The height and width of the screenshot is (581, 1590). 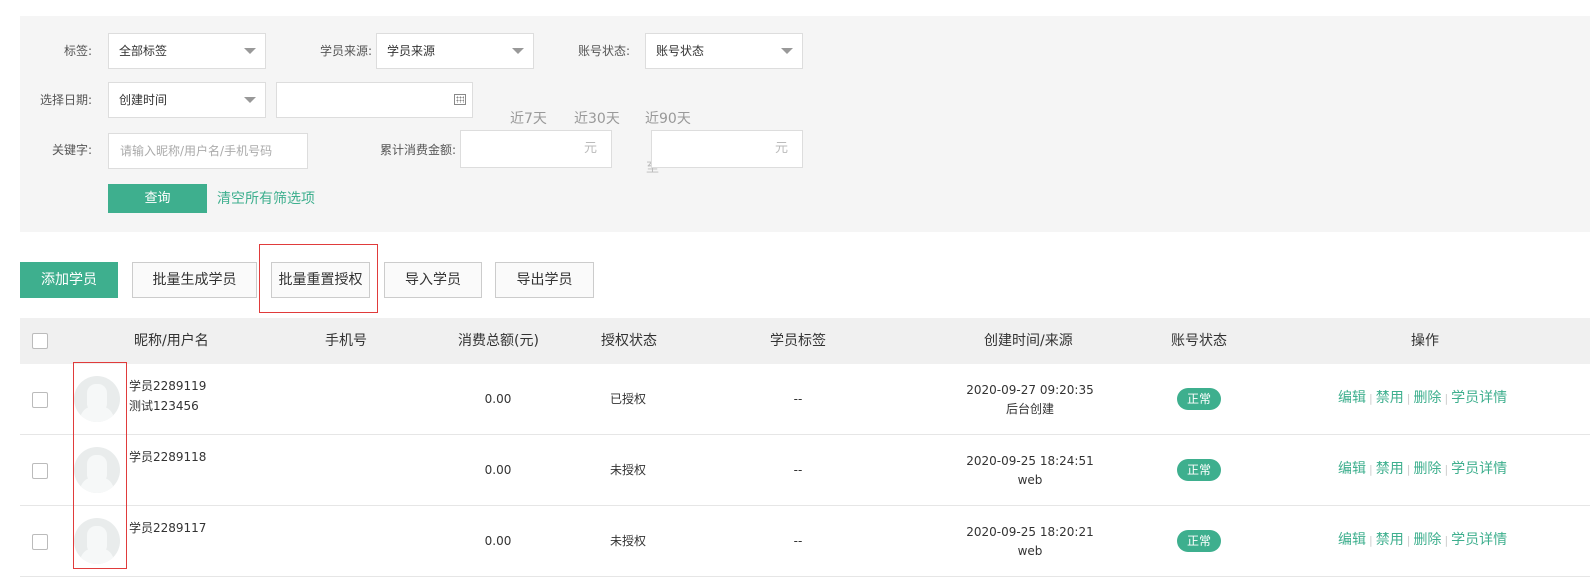 What do you see at coordinates (187, 100) in the screenshot?
I see `date-type-select: 创建时间` at bounding box center [187, 100].